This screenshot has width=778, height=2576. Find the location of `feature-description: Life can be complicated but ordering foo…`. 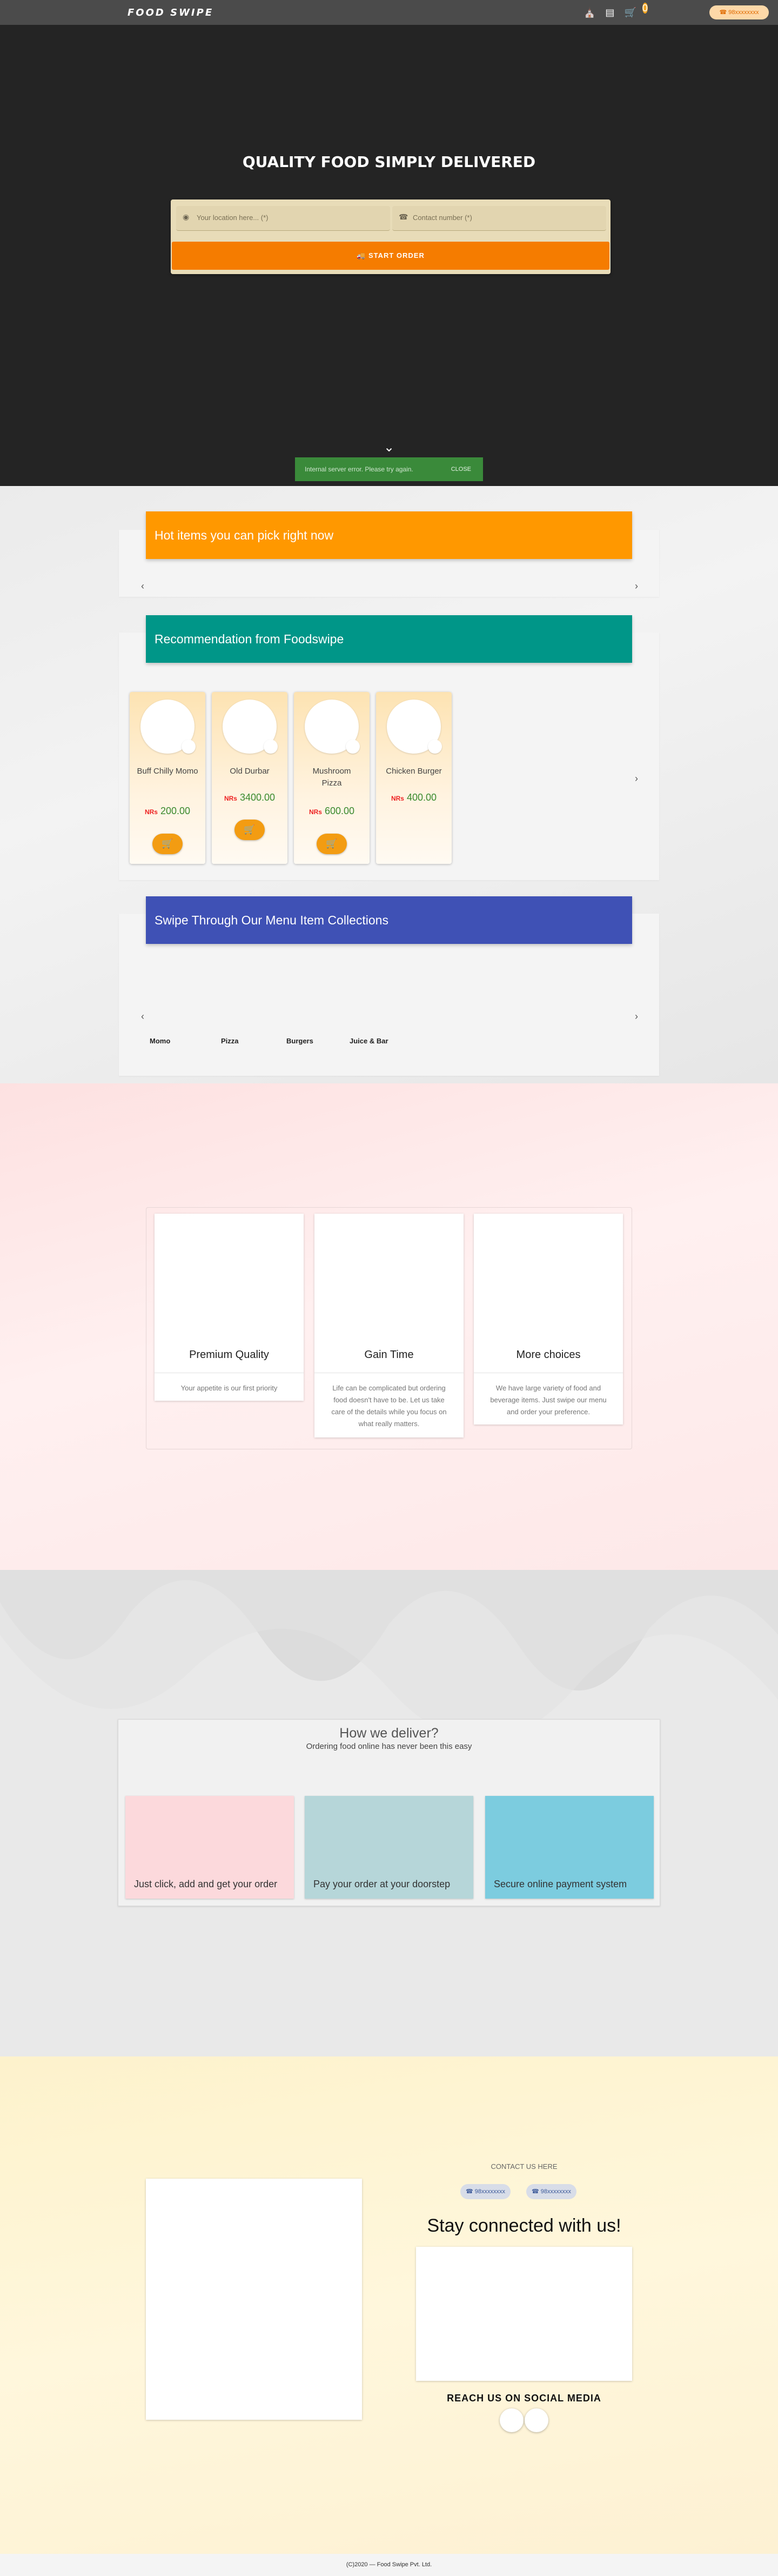

feature-description: Life can be complicated but ordering foo… is located at coordinates (389, 1406).